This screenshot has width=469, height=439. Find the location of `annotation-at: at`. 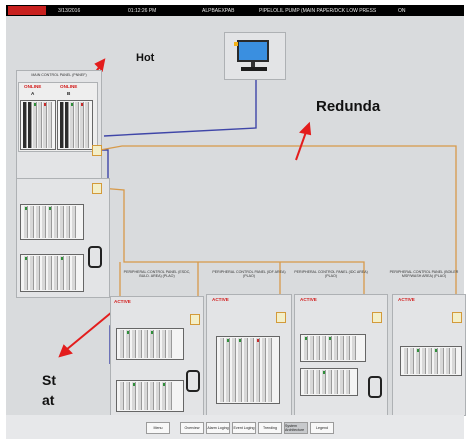

annotation-at: at is located at coordinates (48, 400).